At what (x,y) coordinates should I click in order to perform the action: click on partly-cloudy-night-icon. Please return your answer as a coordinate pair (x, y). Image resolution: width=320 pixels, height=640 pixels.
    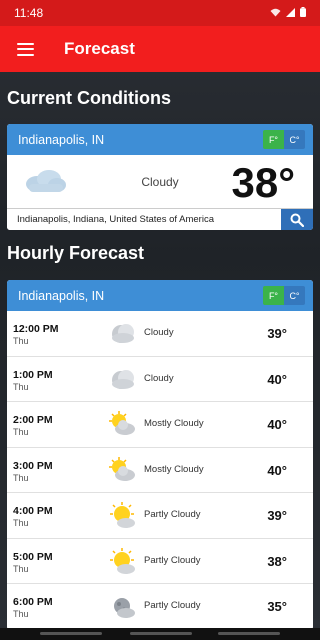
    Looking at the image, I should click on (123, 607).